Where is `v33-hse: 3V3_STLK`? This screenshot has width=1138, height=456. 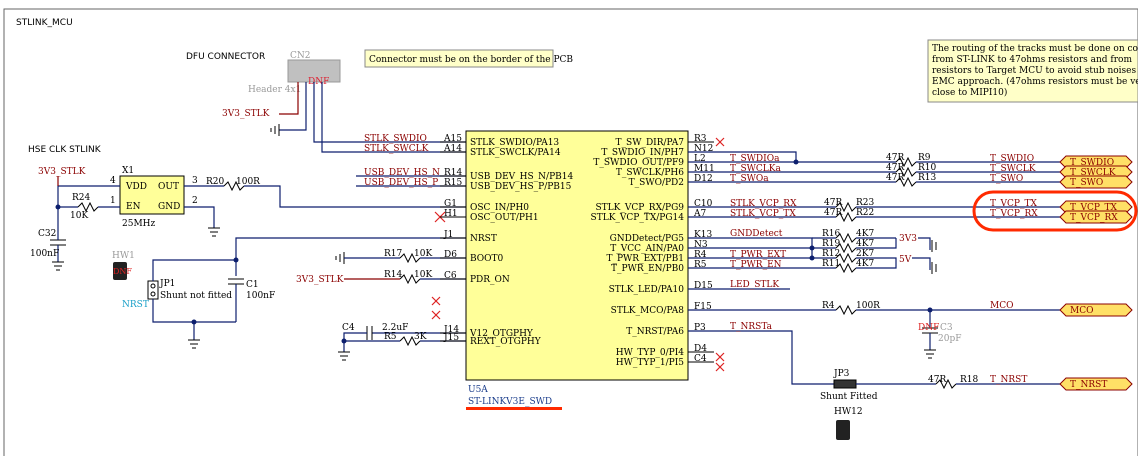
v33-hse: 3V3_STLK is located at coordinates (62, 172).